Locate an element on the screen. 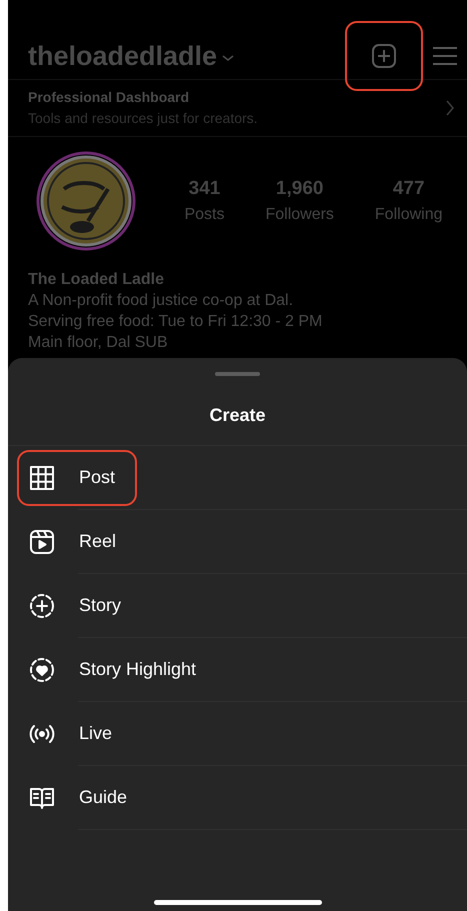  grid-icon is located at coordinates (42, 477).